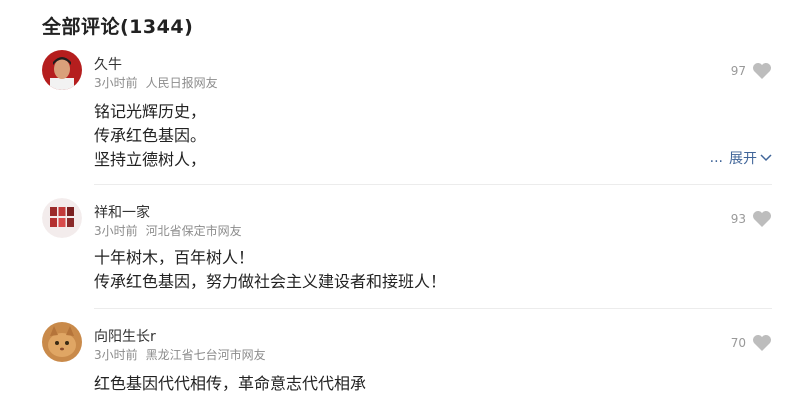 Image resolution: width=800 pixels, height=406 pixels. Describe the element at coordinates (205, 355) in the screenshot. I see `user-location: 黑龙江省七台河市网友` at that location.